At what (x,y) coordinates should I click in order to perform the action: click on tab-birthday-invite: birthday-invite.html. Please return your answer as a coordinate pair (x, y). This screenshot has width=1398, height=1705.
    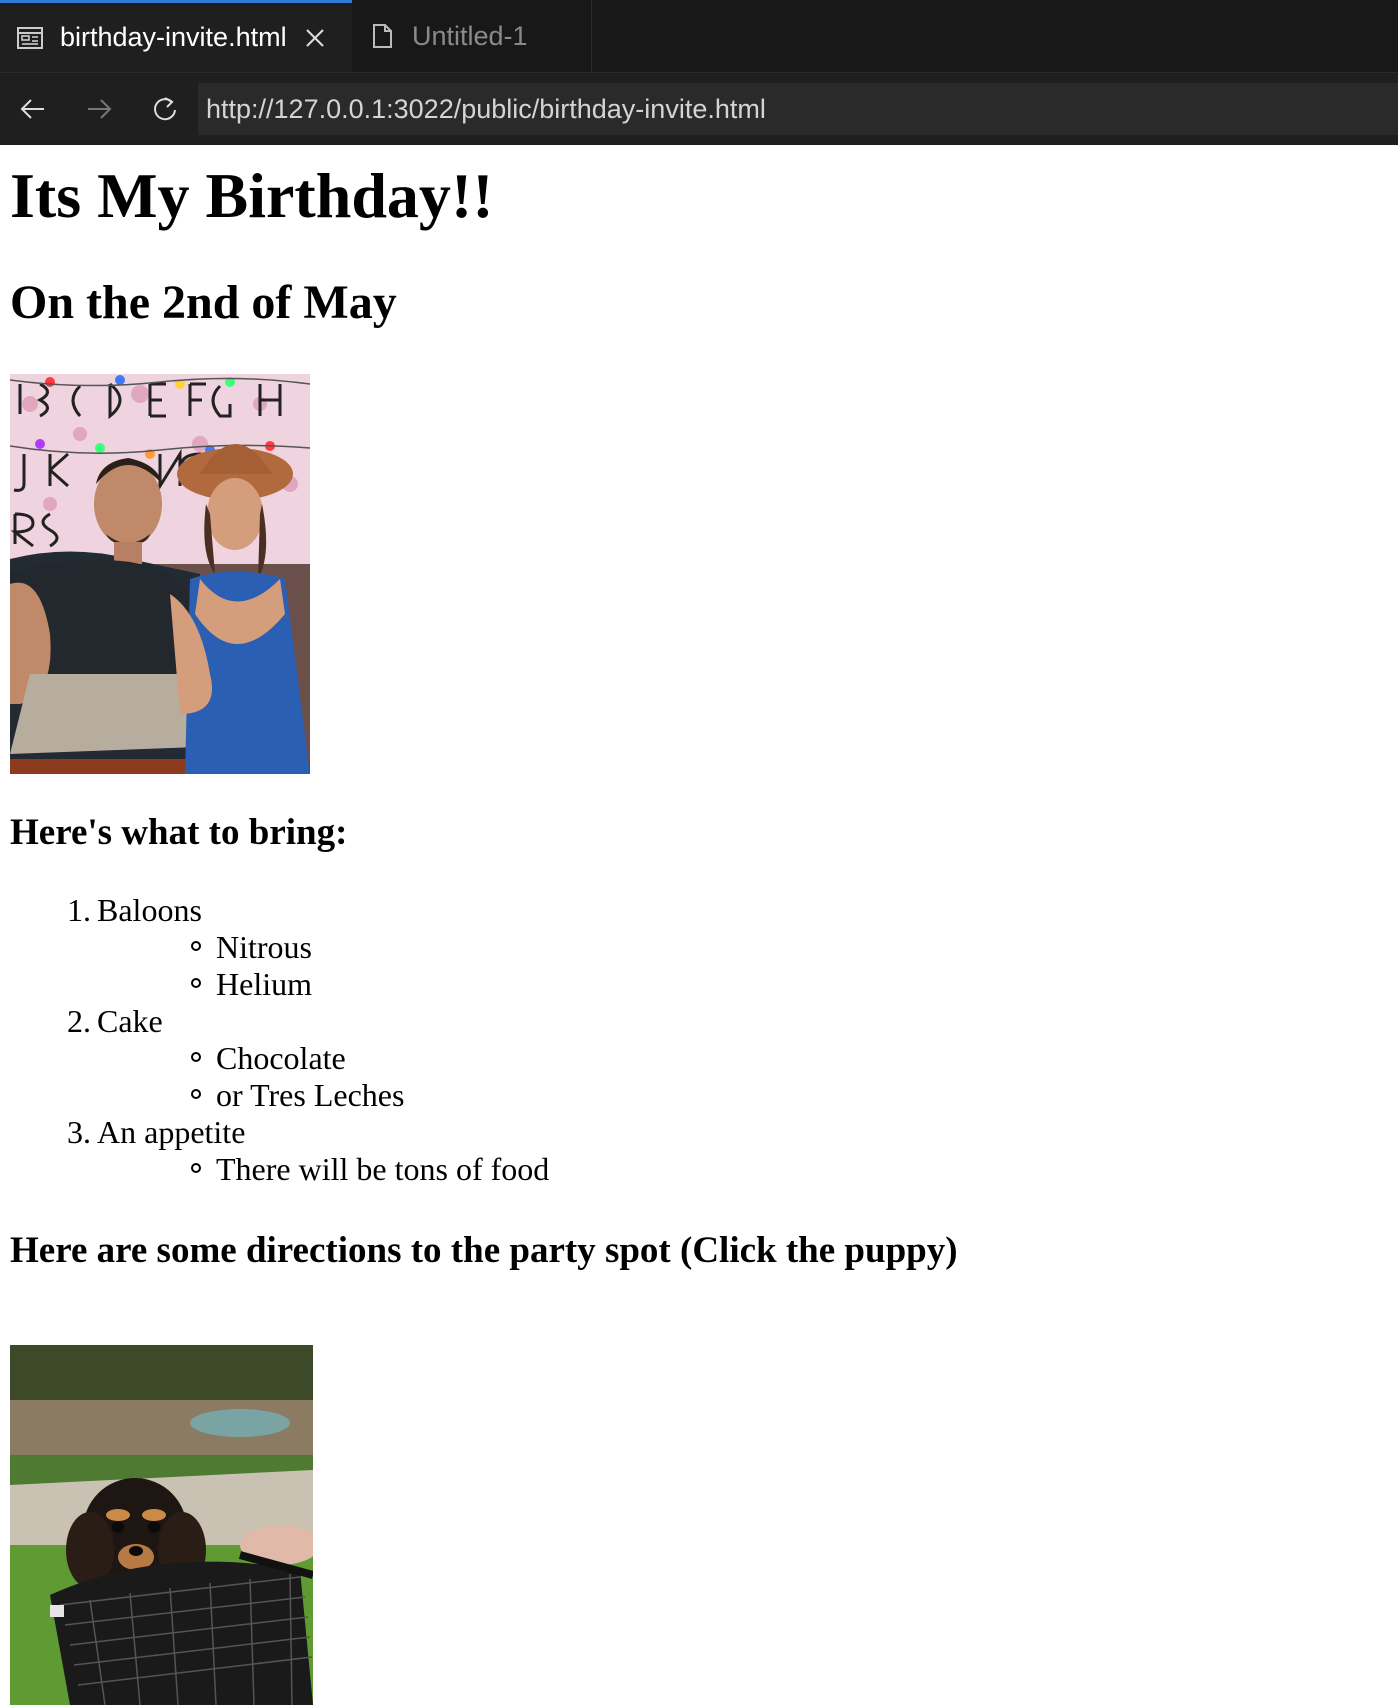
    Looking at the image, I should click on (176, 36).